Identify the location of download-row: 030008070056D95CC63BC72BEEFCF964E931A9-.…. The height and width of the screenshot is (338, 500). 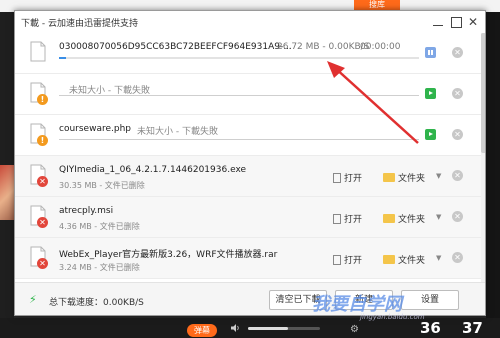
(250, 53).